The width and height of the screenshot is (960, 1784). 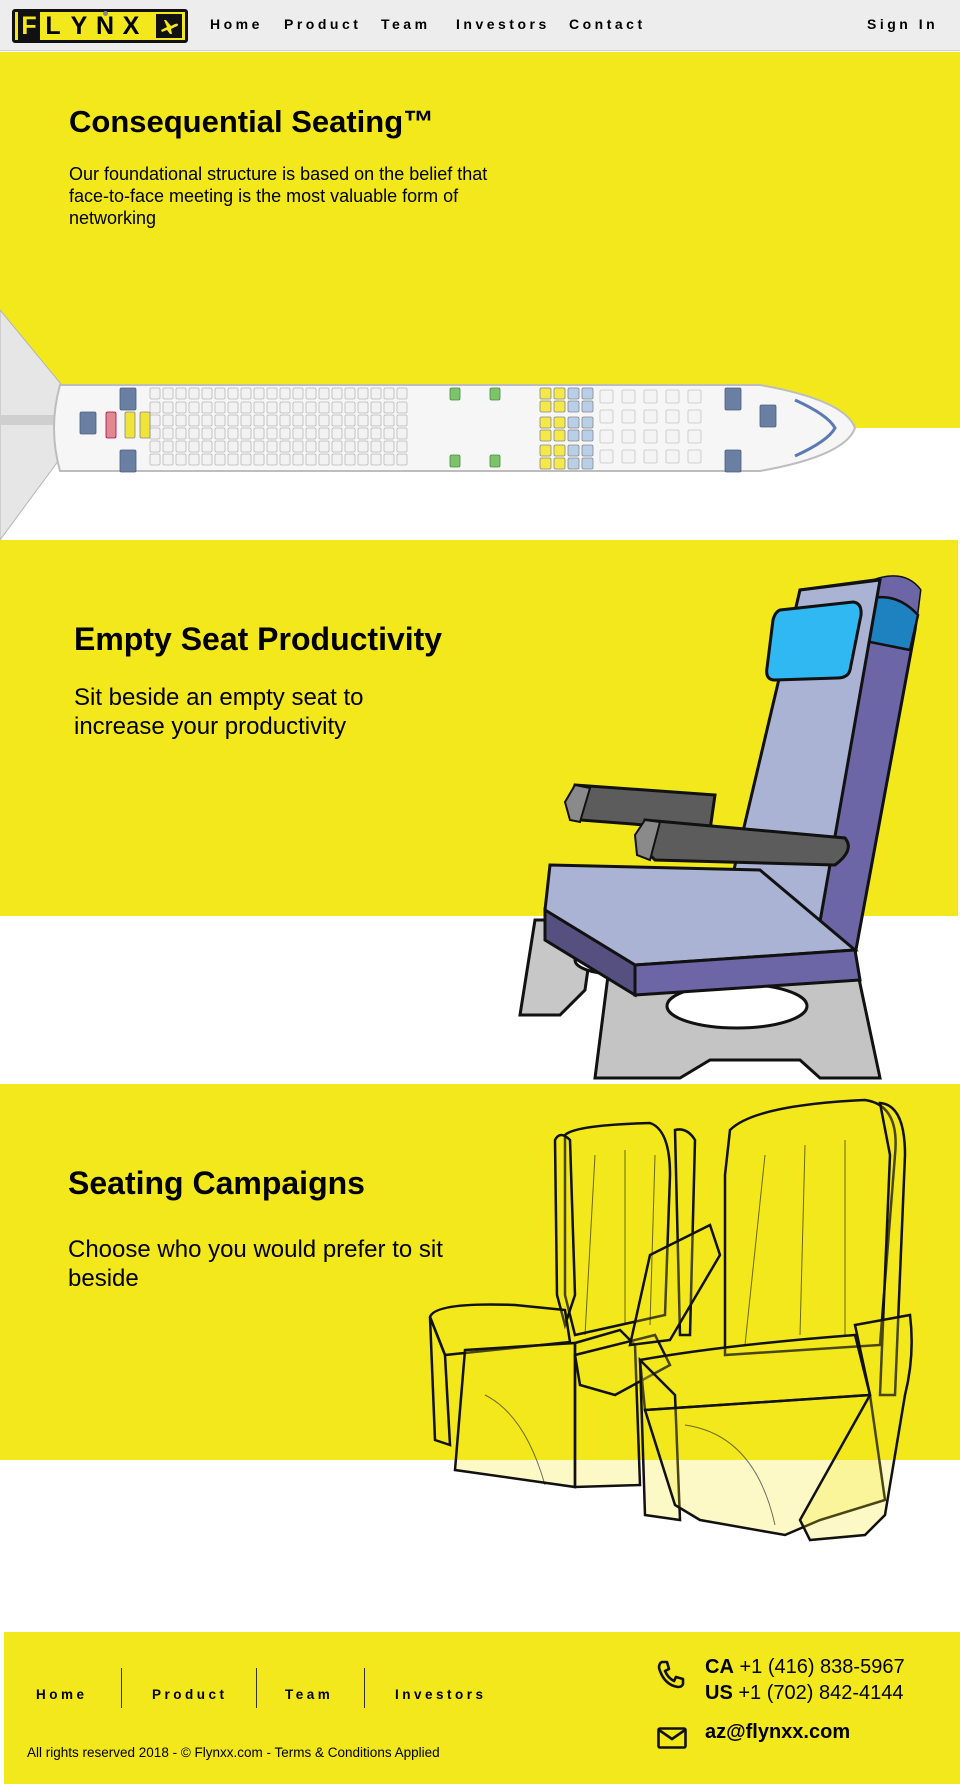 I want to click on footer-link-product: Product, so click(x=190, y=1694).